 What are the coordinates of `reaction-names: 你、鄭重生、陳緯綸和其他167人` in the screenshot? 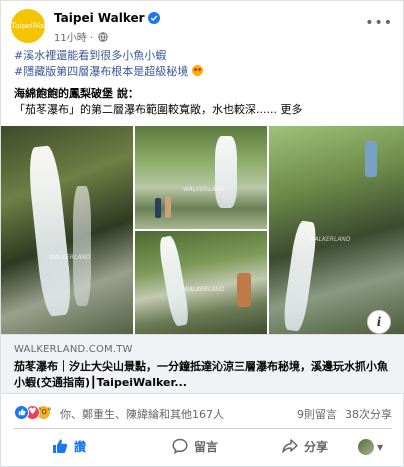 It's located at (142, 414).